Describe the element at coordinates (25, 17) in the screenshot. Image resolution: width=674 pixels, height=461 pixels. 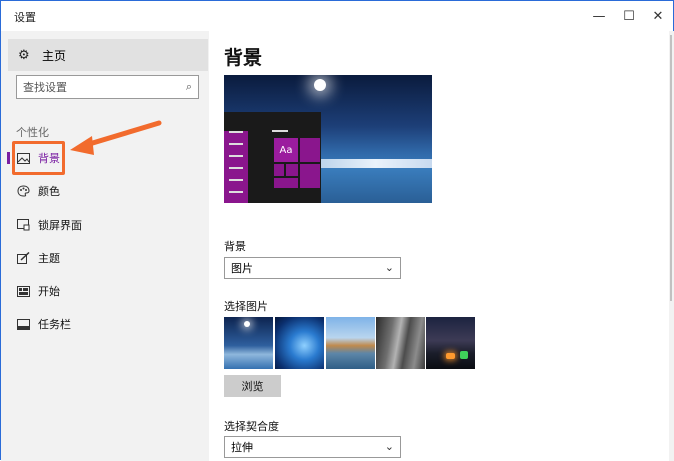
I see `window-title: 设置` at that location.